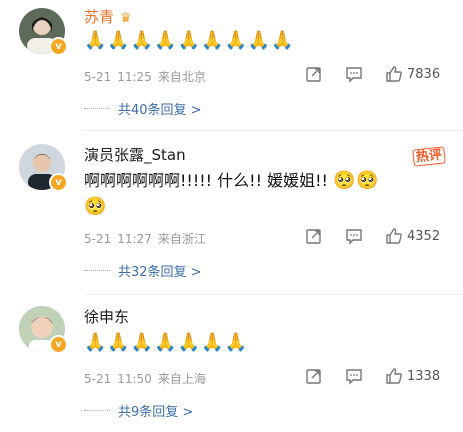 This screenshot has width=463, height=432. Describe the element at coordinates (429, 156) in the screenshot. I see `hot-comment-badge: 热评` at that location.